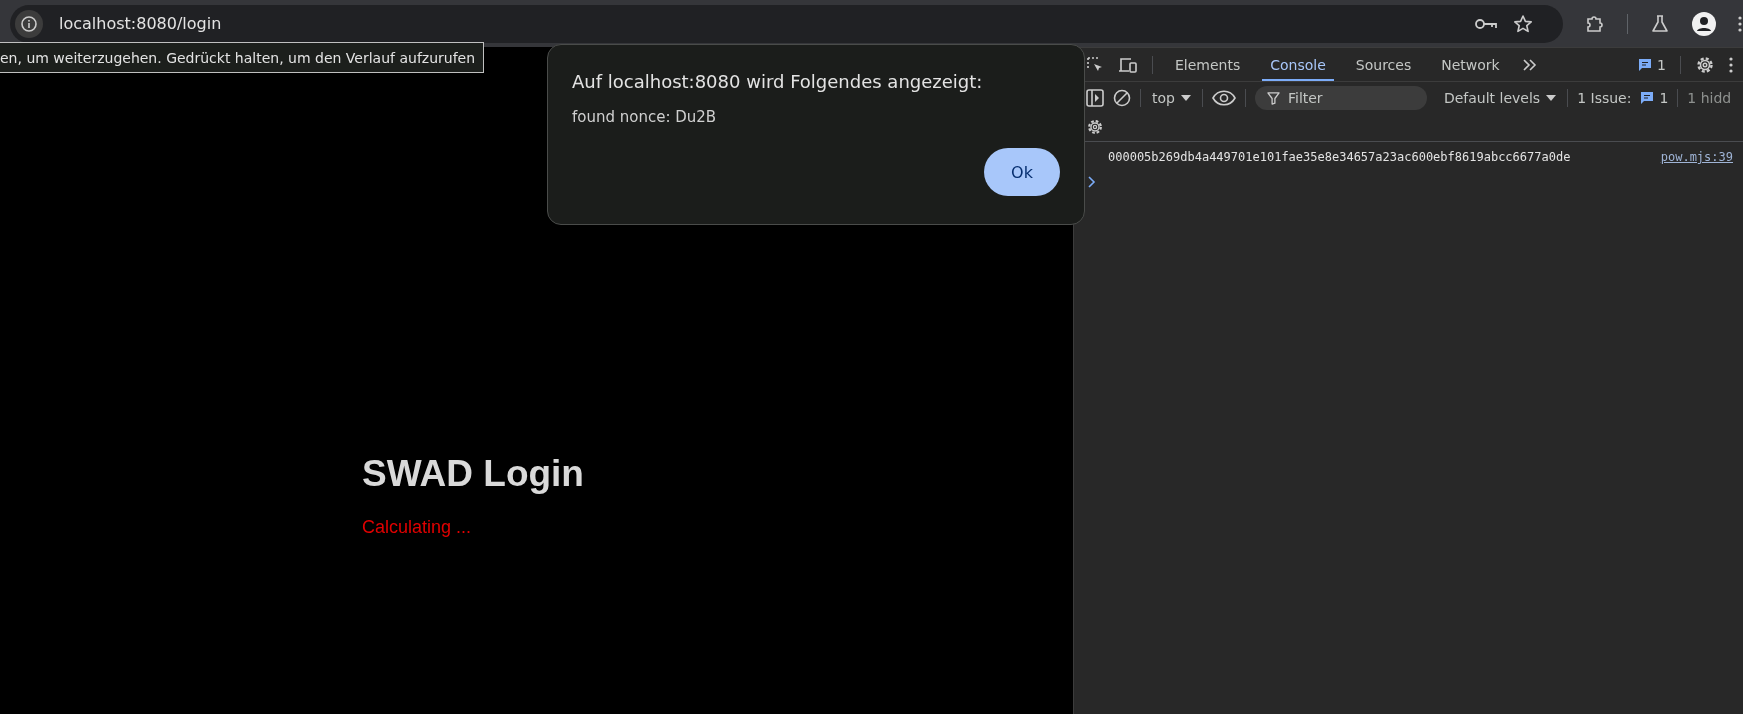  What do you see at coordinates (1383, 64) in the screenshot?
I see `devtools-tab: Sources` at bounding box center [1383, 64].